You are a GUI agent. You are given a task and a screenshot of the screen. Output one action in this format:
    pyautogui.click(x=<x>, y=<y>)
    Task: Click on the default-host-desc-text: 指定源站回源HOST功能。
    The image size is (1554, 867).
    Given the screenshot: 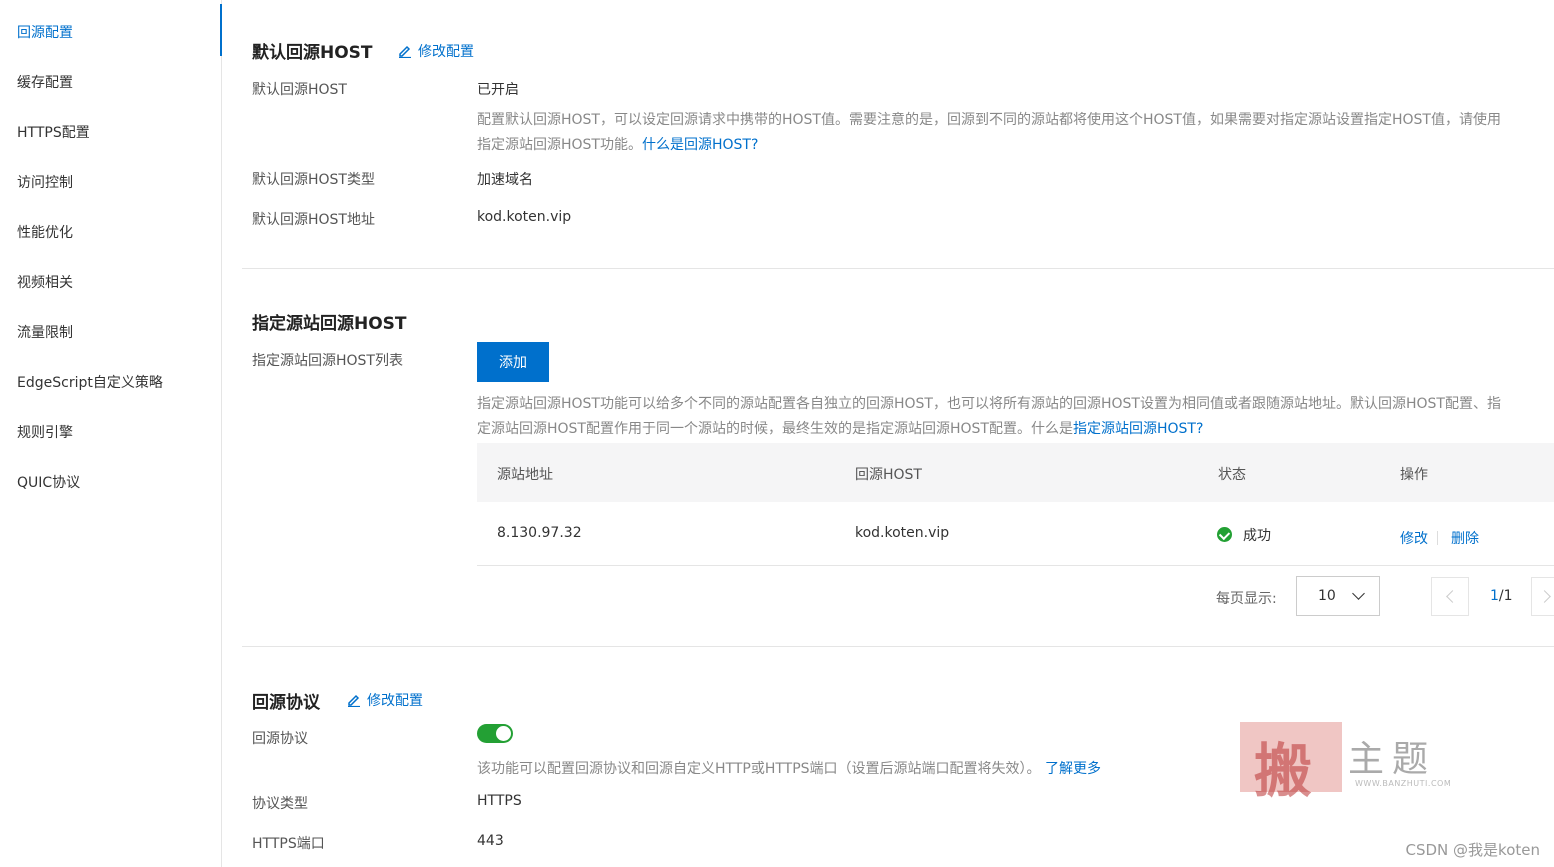 What is the action you would take?
    pyautogui.click(x=559, y=145)
    